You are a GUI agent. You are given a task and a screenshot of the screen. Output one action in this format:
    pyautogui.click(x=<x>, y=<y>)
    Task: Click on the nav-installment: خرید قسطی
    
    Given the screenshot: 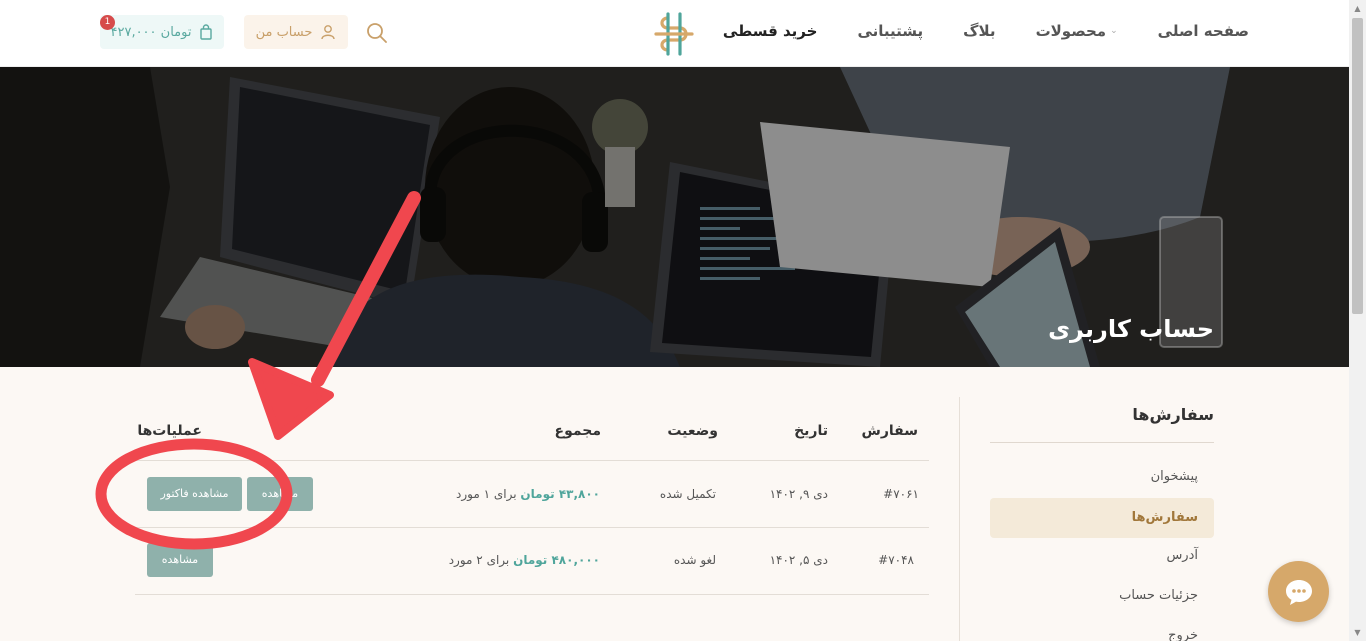 What is the action you would take?
    pyautogui.click(x=770, y=31)
    